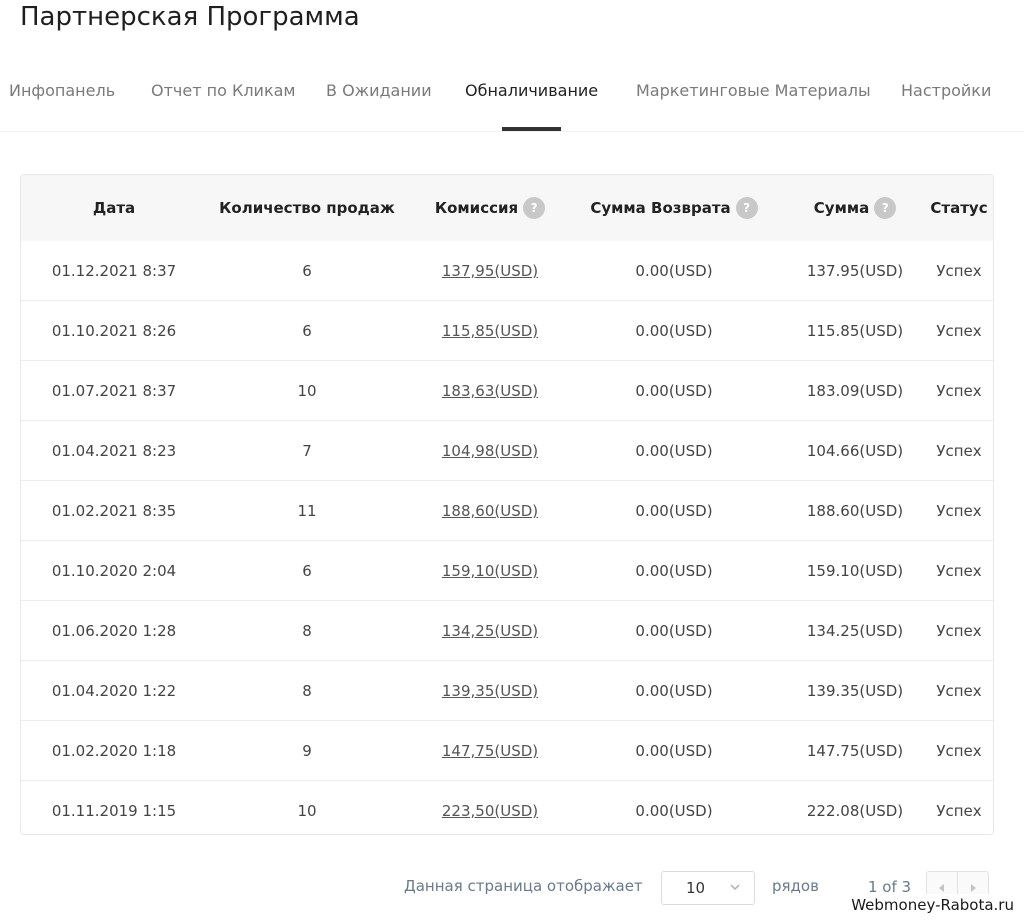 Image resolution: width=1024 pixels, height=922 pixels. What do you see at coordinates (708, 888) in the screenshot?
I see `rows-per-page-select: 10` at bounding box center [708, 888].